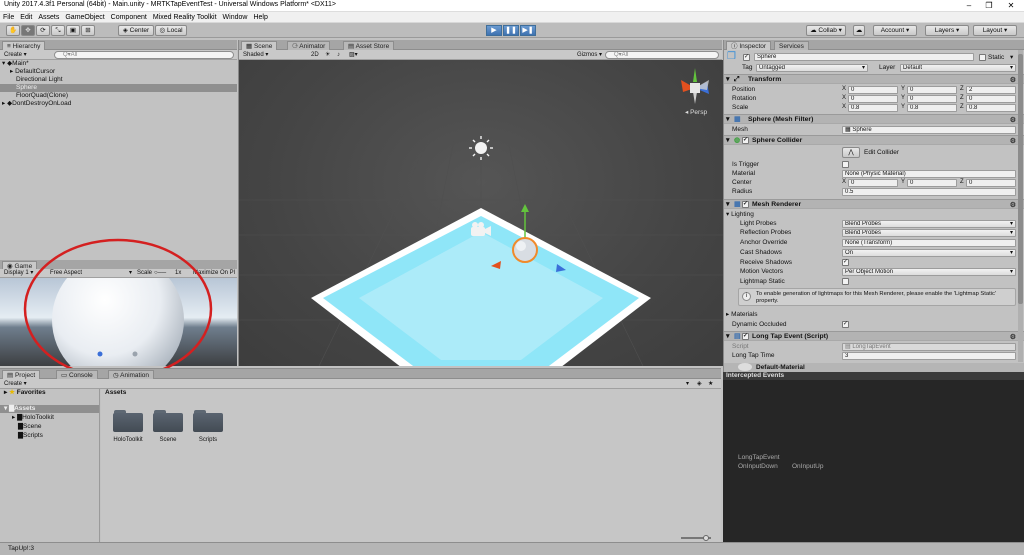 Image resolution: width=1024 pixels, height=555 pixels. Describe the element at coordinates (696, 538) in the screenshot. I see `icon-size-slider` at that location.